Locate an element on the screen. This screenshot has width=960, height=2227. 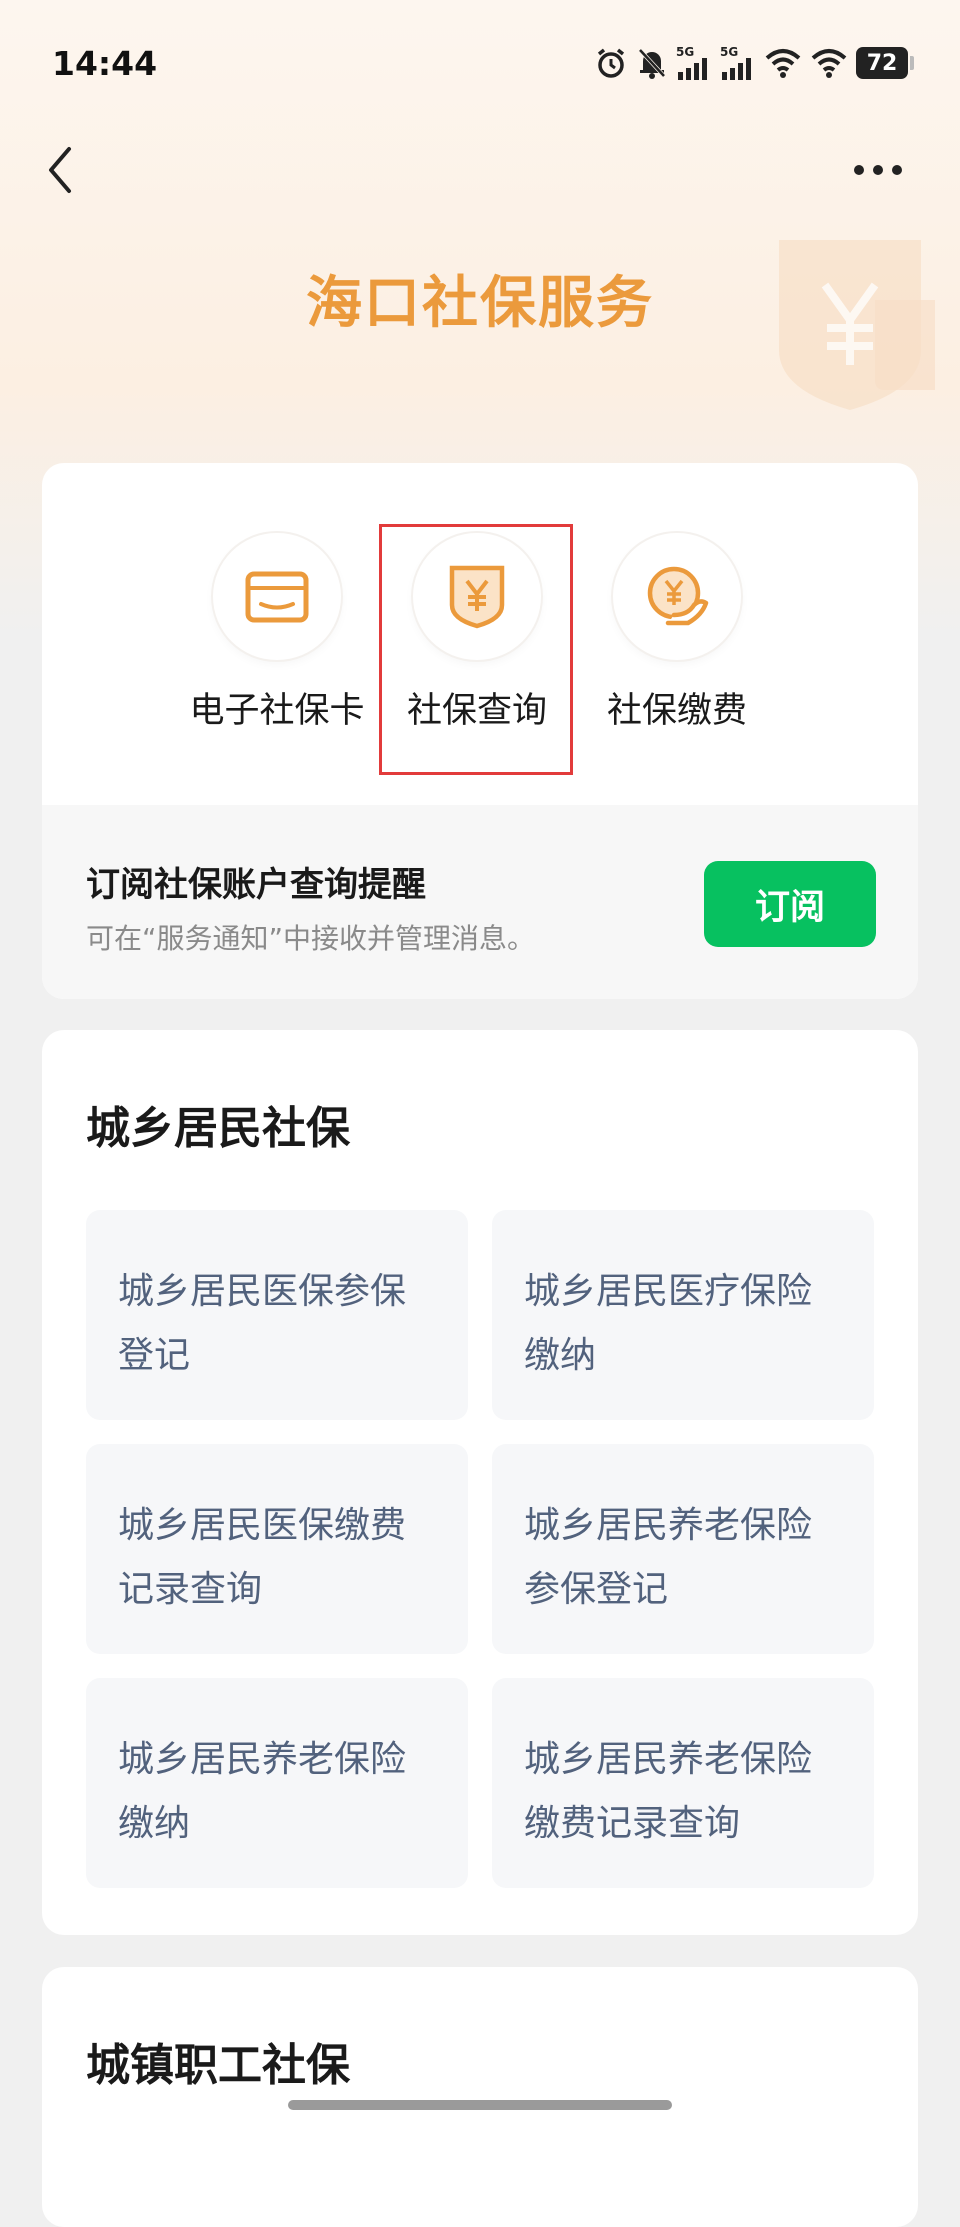
mute-bell-icon is located at coordinates (652, 63).